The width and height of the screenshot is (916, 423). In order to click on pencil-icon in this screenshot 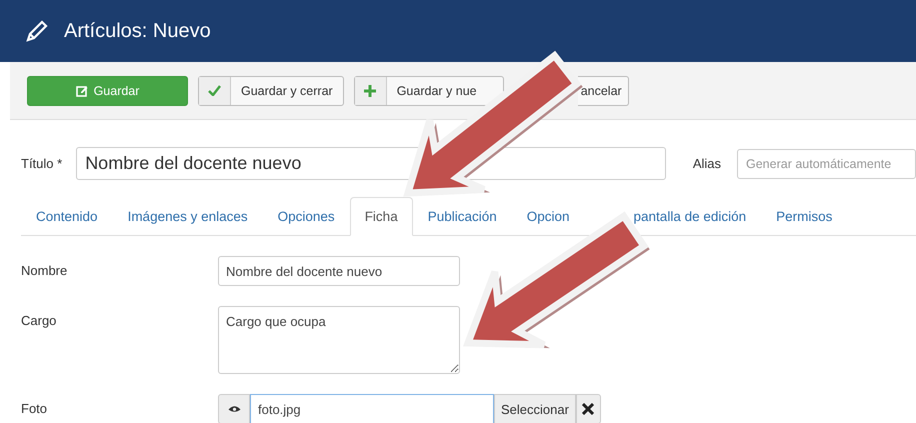, I will do `click(37, 31)`.